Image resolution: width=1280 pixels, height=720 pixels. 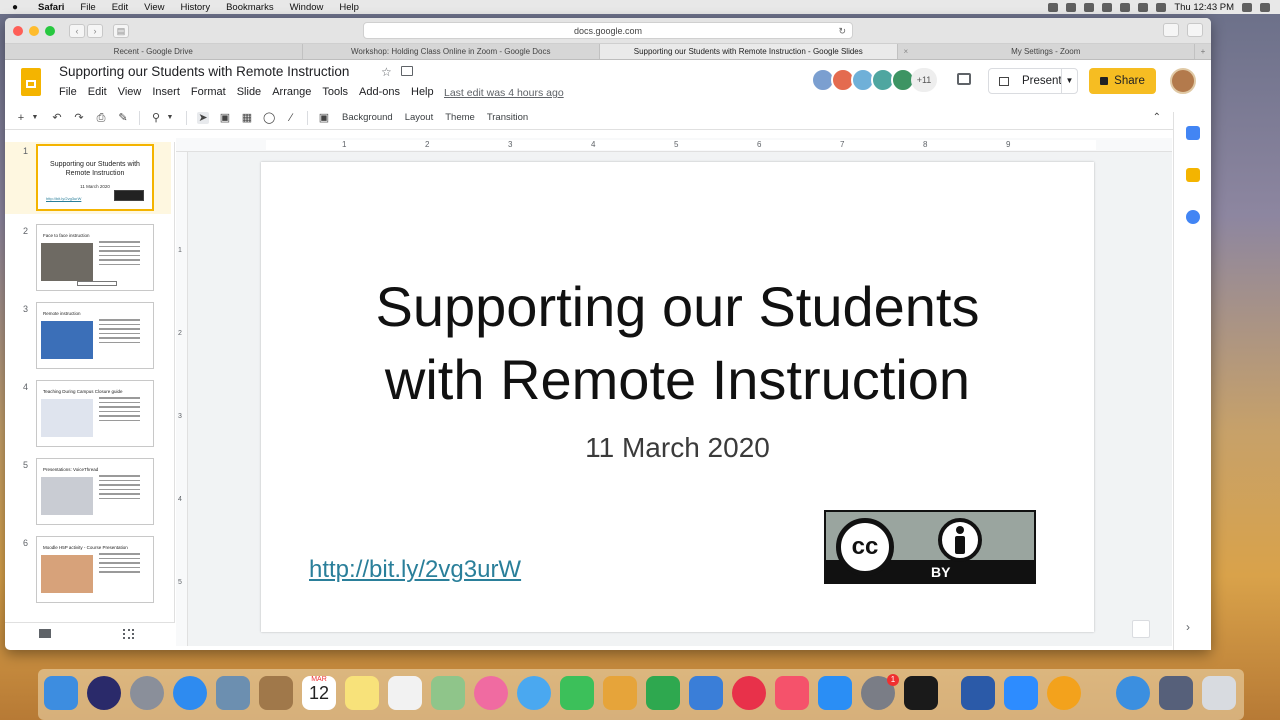 I want to click on wifi-icon, so click(x=1125, y=7).